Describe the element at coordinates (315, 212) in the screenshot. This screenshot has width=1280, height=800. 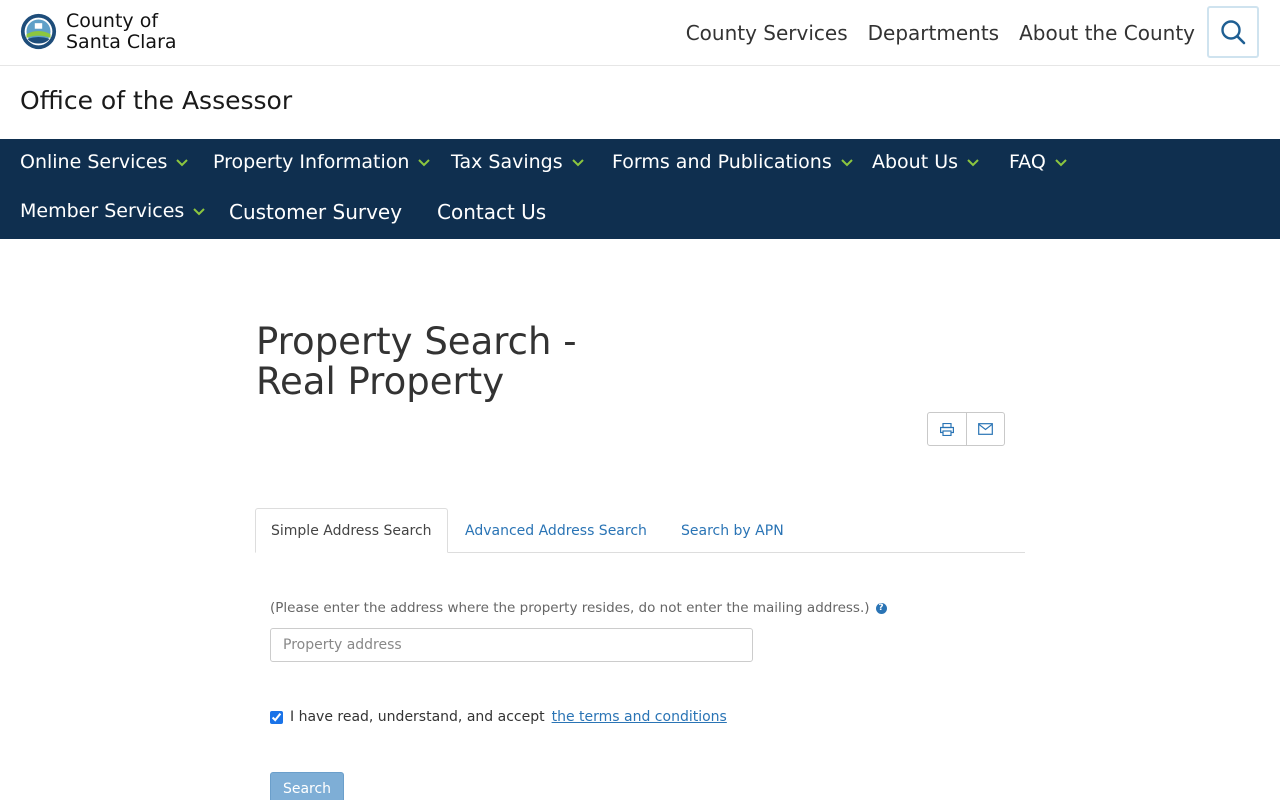
I see `nav-customer-survey: Customer Survey` at that location.